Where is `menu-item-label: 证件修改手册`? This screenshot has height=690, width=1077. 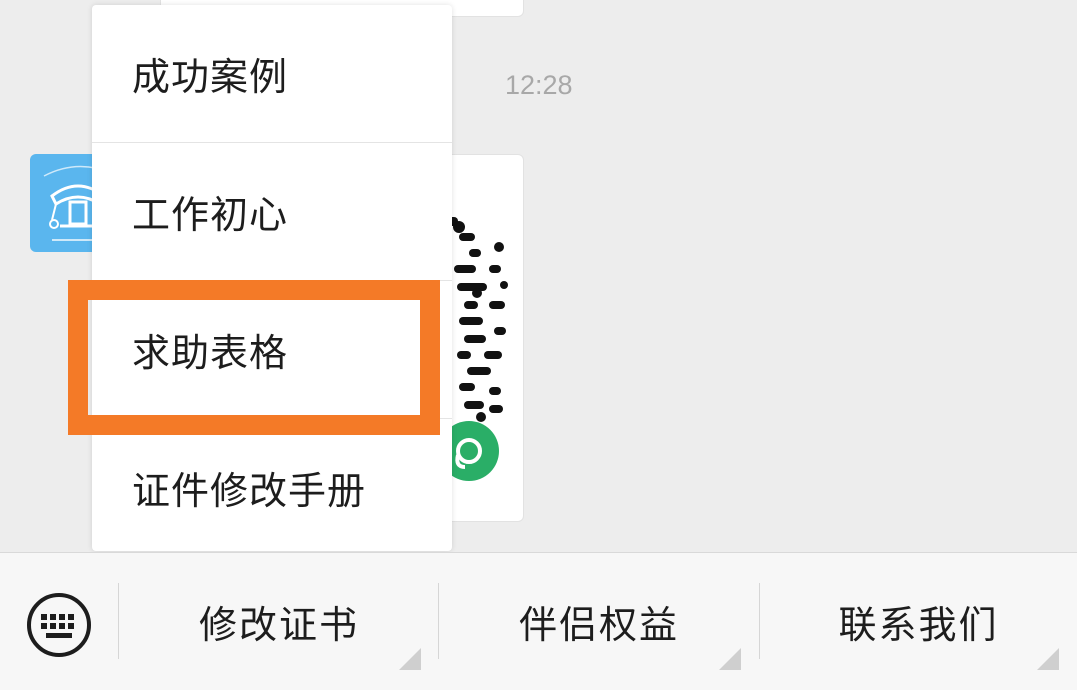 menu-item-label: 证件修改手册 is located at coordinates (249, 491).